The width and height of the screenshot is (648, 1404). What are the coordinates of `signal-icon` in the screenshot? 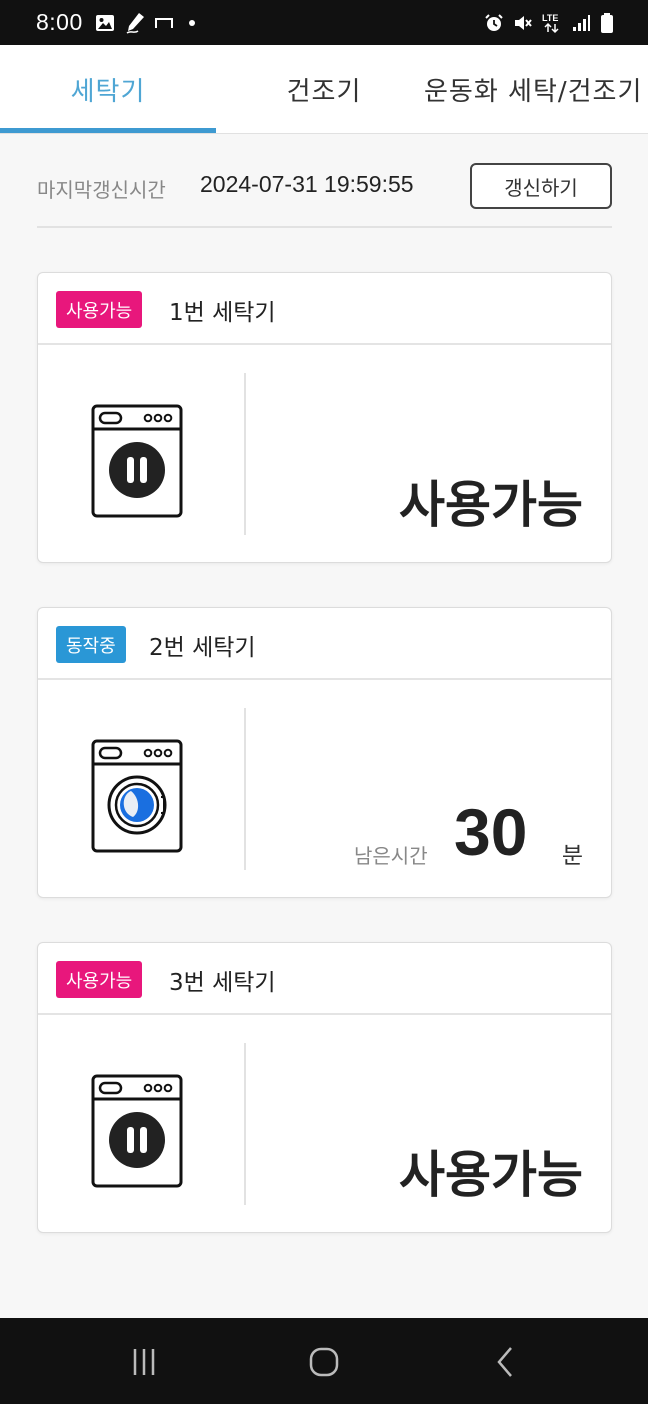 It's located at (581, 22).